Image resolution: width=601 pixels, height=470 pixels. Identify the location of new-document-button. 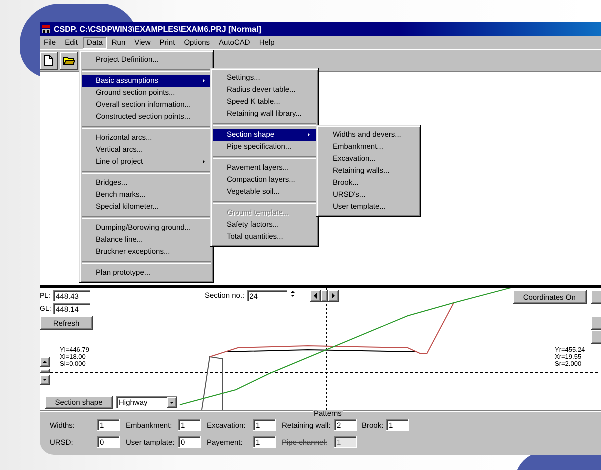
(49, 61).